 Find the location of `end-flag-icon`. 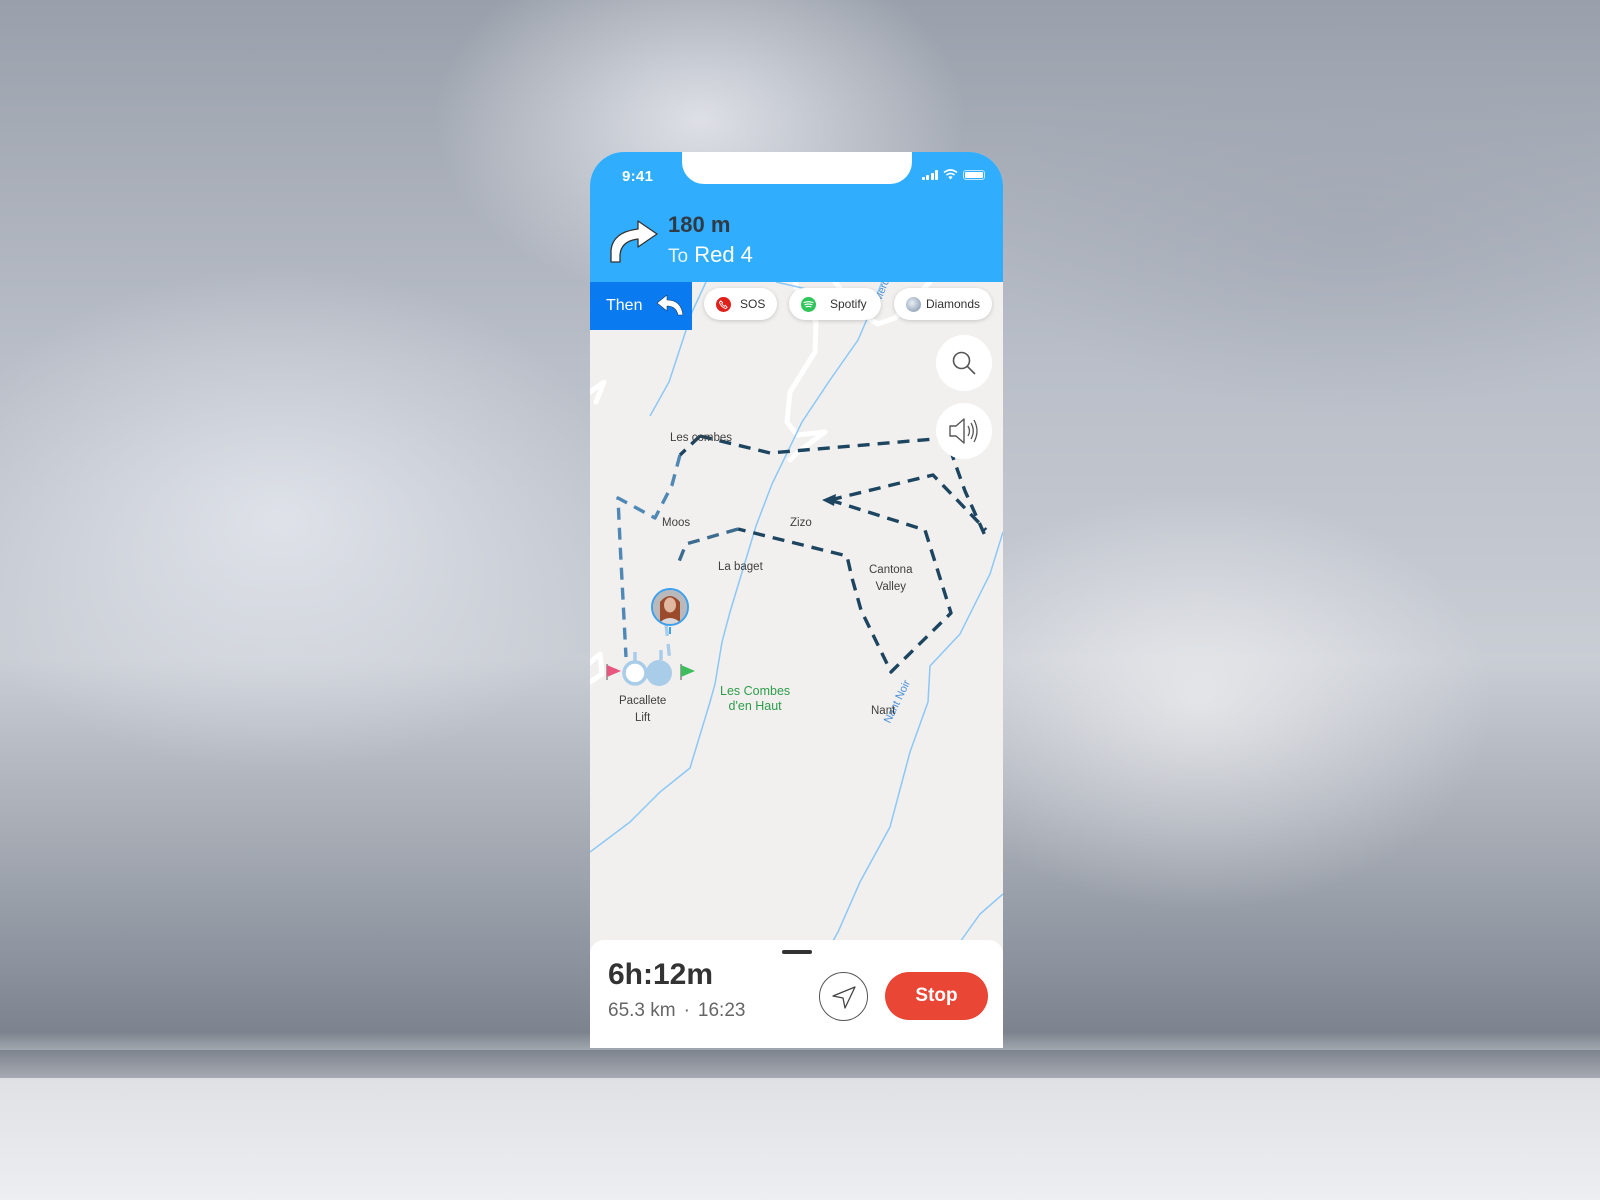

end-flag-icon is located at coordinates (687, 672).